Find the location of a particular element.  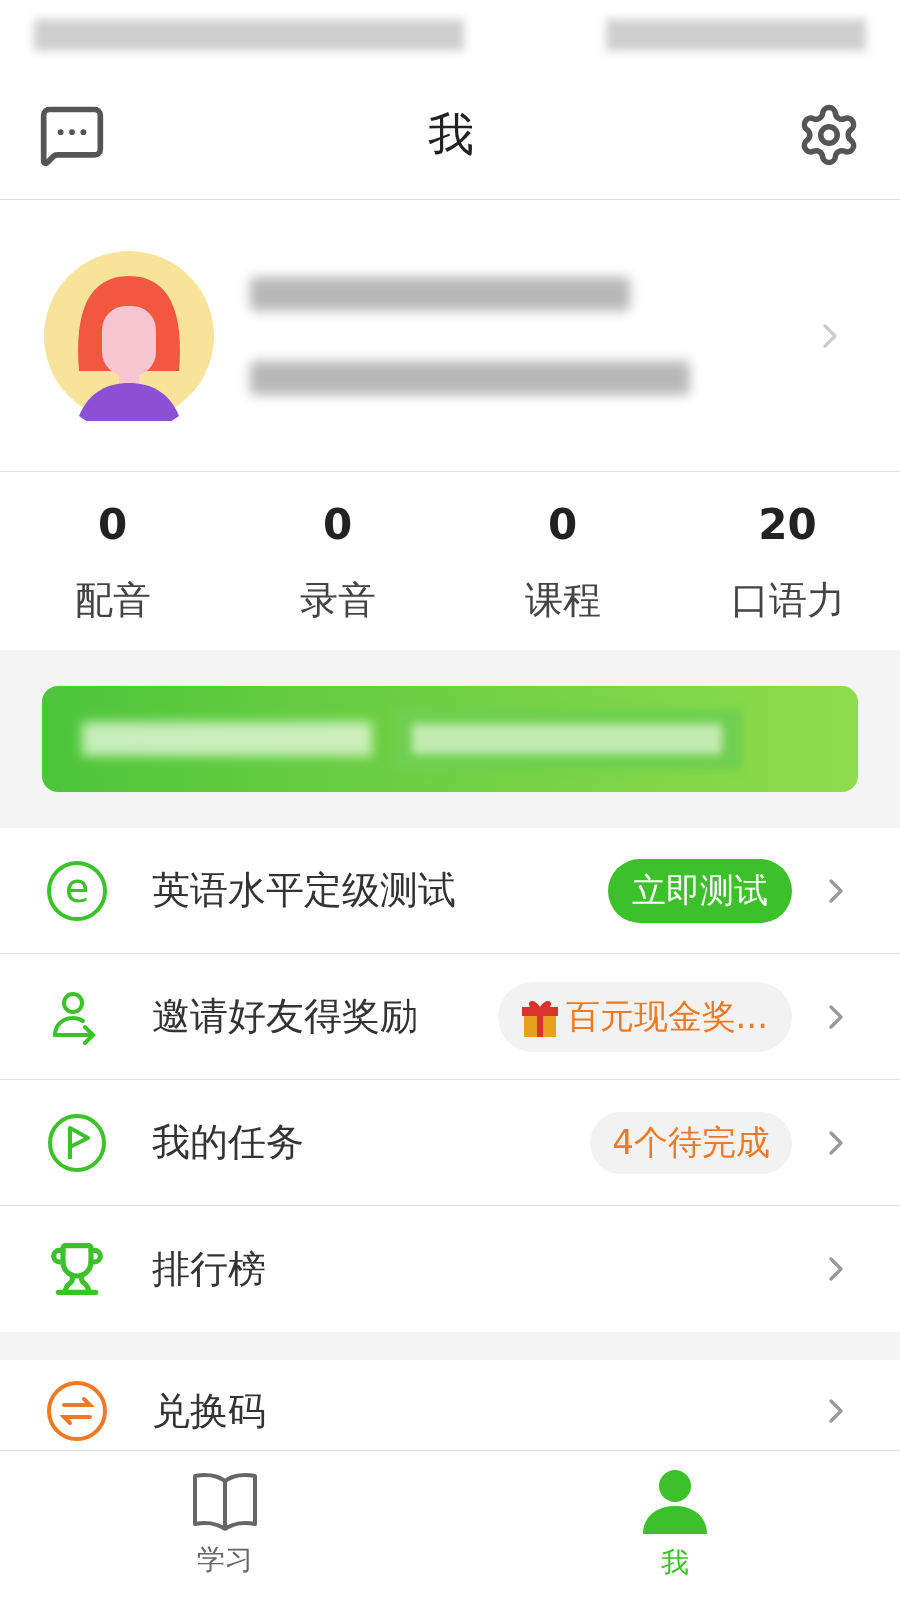

person-icon is located at coordinates (675, 1501).